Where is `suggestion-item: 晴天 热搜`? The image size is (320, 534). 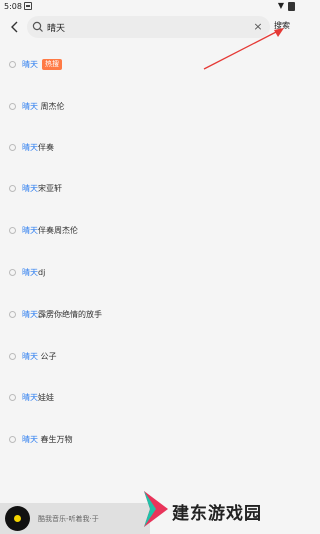
suggestion-item: 晴天 热搜 is located at coordinates (150, 65).